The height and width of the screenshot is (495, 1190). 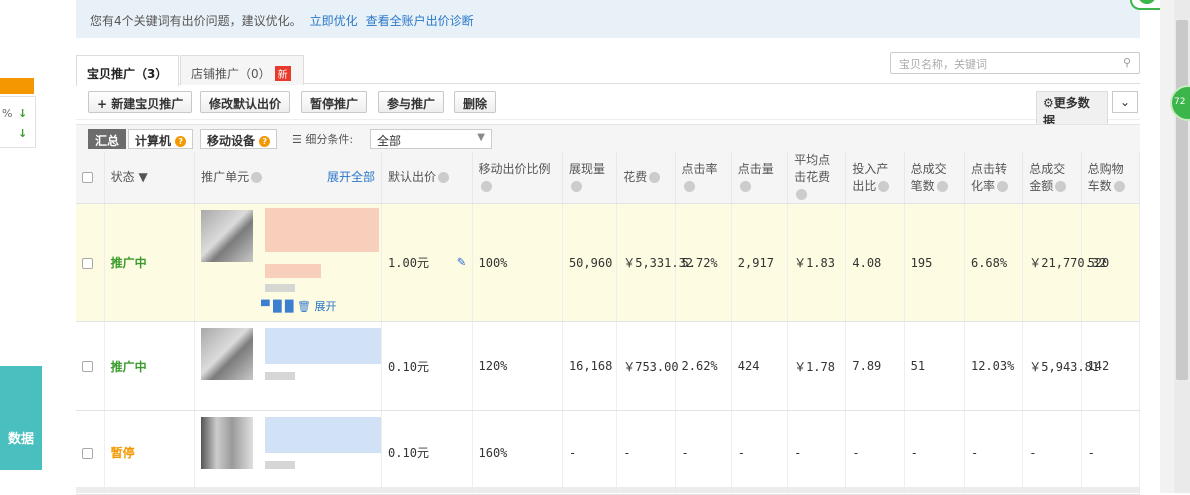 What do you see at coordinates (161, 139) in the screenshot?
I see `segment-pc: 计算机 ?` at bounding box center [161, 139].